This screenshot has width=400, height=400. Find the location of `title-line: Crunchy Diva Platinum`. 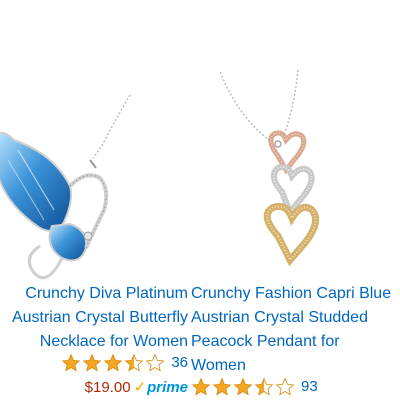

title-line: Crunchy Diva Platinum is located at coordinates (106, 293).